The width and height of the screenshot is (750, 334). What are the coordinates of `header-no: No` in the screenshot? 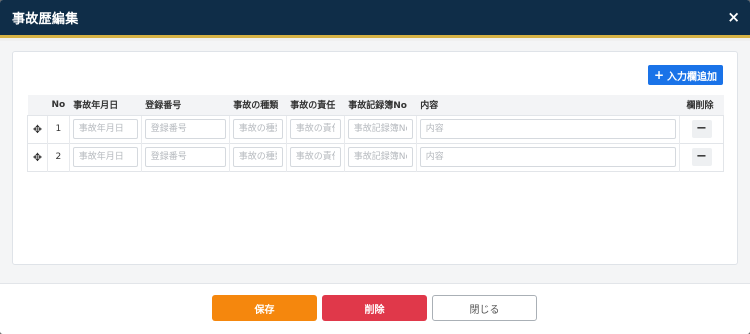 It's located at (58, 105).